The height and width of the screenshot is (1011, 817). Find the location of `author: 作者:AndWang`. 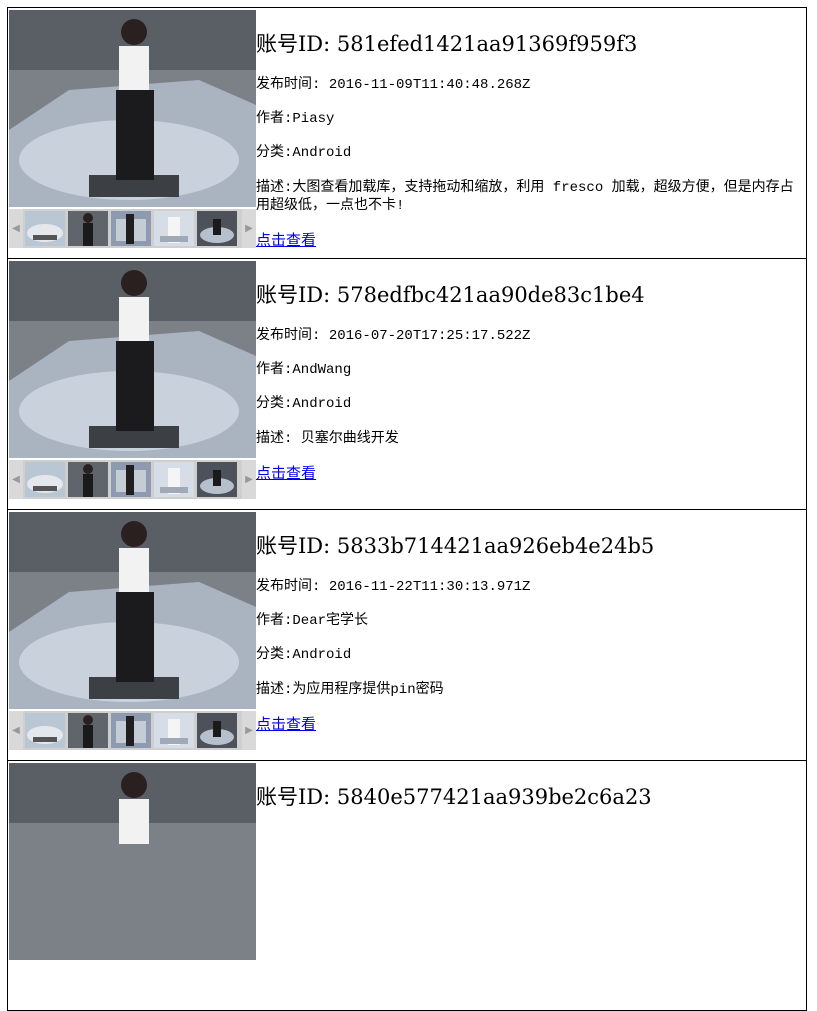

author: 作者:AndWang is located at coordinates (304, 370).